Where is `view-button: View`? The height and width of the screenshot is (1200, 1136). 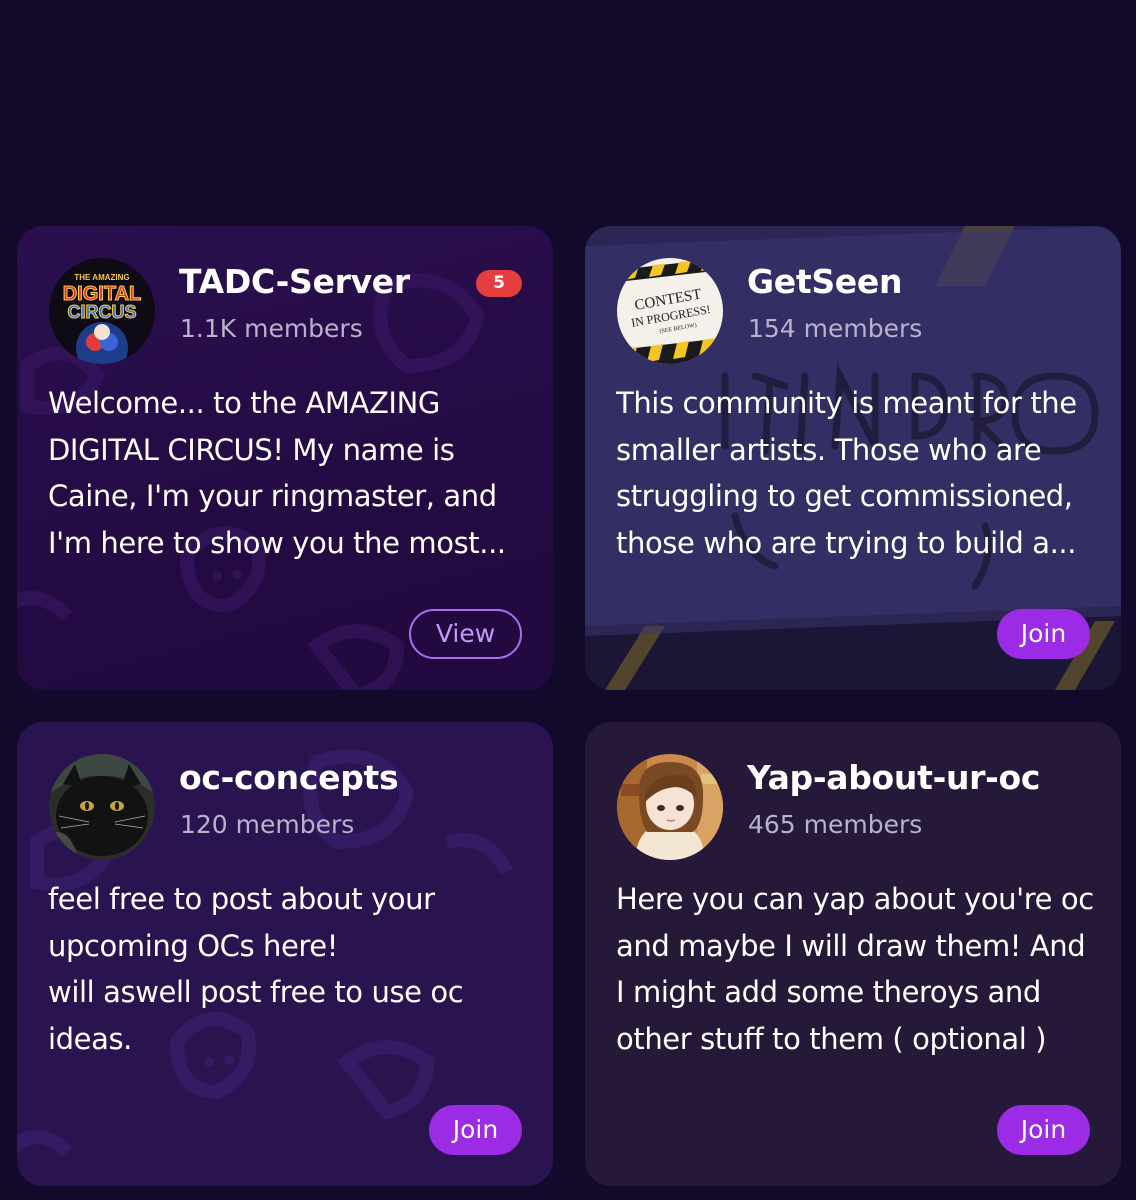 view-button: View is located at coordinates (465, 634).